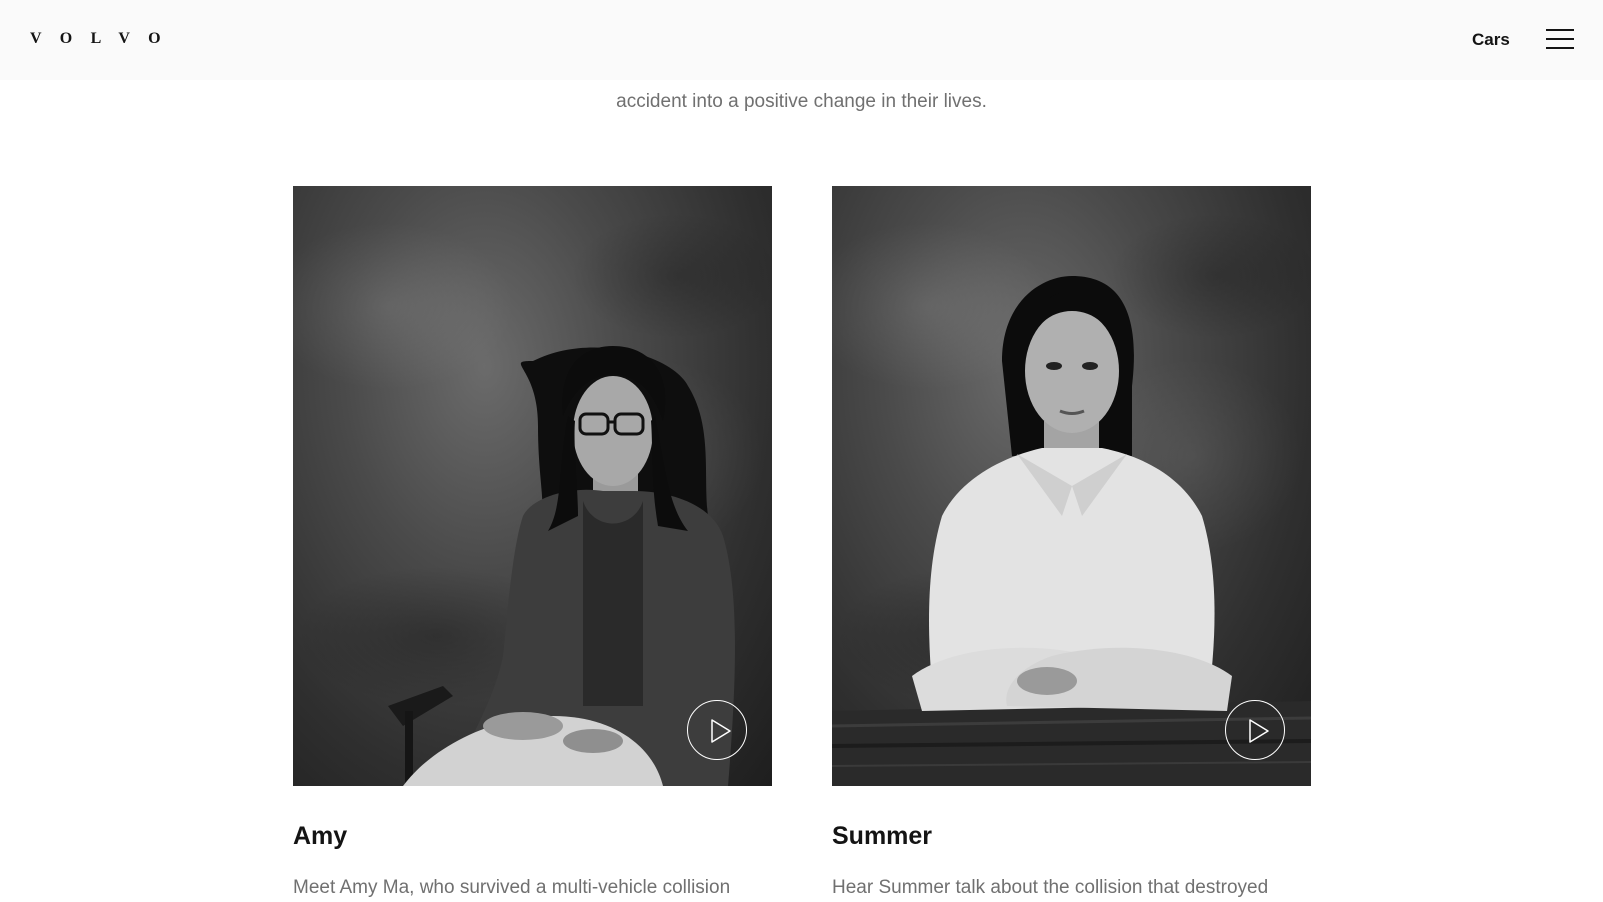 The image size is (1603, 902). What do you see at coordinates (1071, 836) in the screenshot?
I see `story-title: Summer` at bounding box center [1071, 836].